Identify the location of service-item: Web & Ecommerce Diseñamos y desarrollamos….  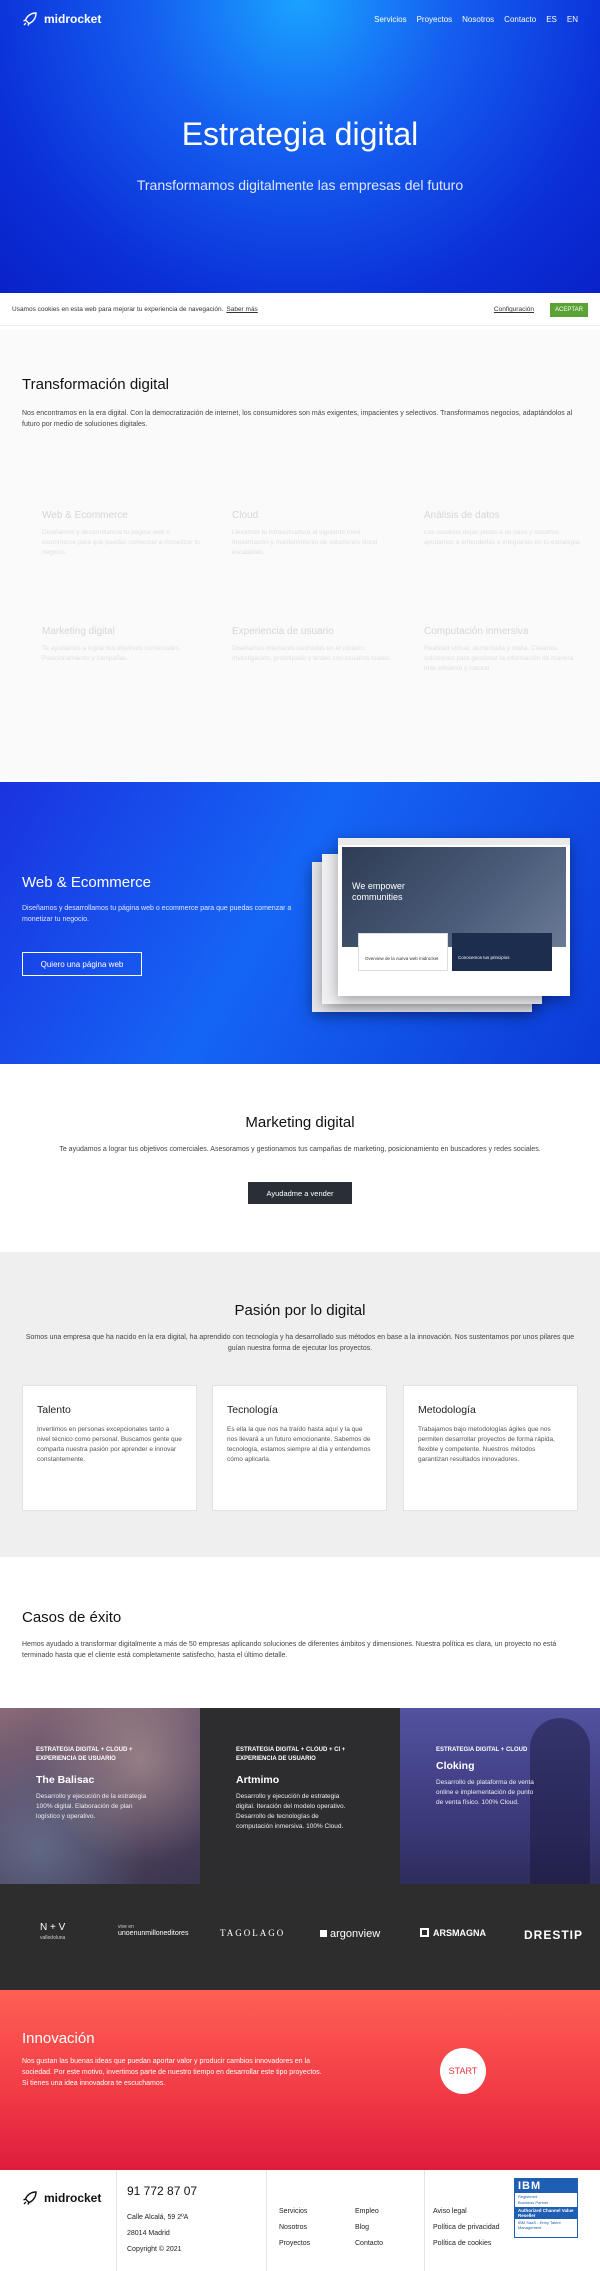
(122, 534).